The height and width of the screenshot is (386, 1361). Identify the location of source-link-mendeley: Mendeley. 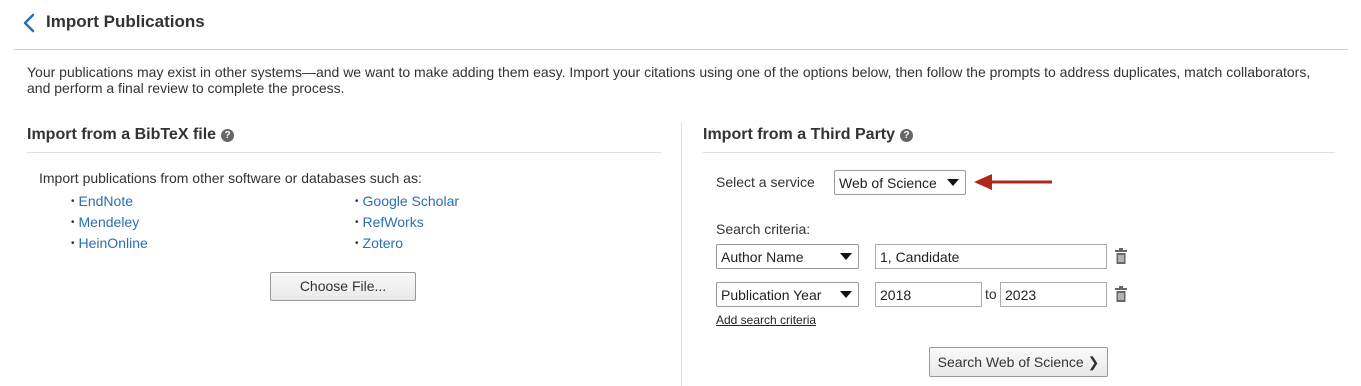
(109, 222).